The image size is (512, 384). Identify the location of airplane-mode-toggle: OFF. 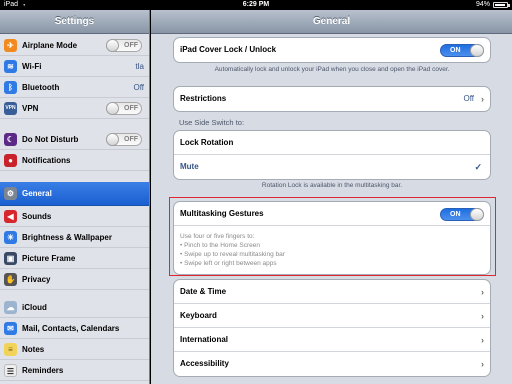
(124, 45).